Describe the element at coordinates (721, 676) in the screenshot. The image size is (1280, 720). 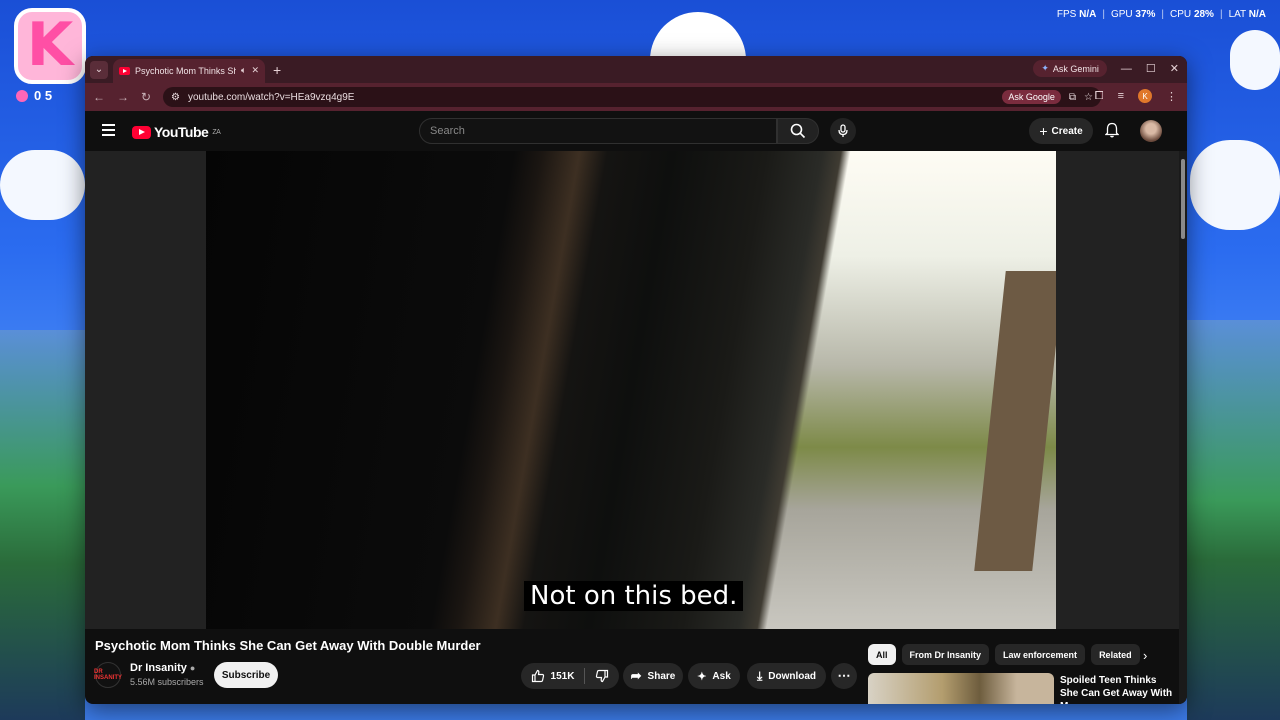
I see `ask-label: Ask` at that location.